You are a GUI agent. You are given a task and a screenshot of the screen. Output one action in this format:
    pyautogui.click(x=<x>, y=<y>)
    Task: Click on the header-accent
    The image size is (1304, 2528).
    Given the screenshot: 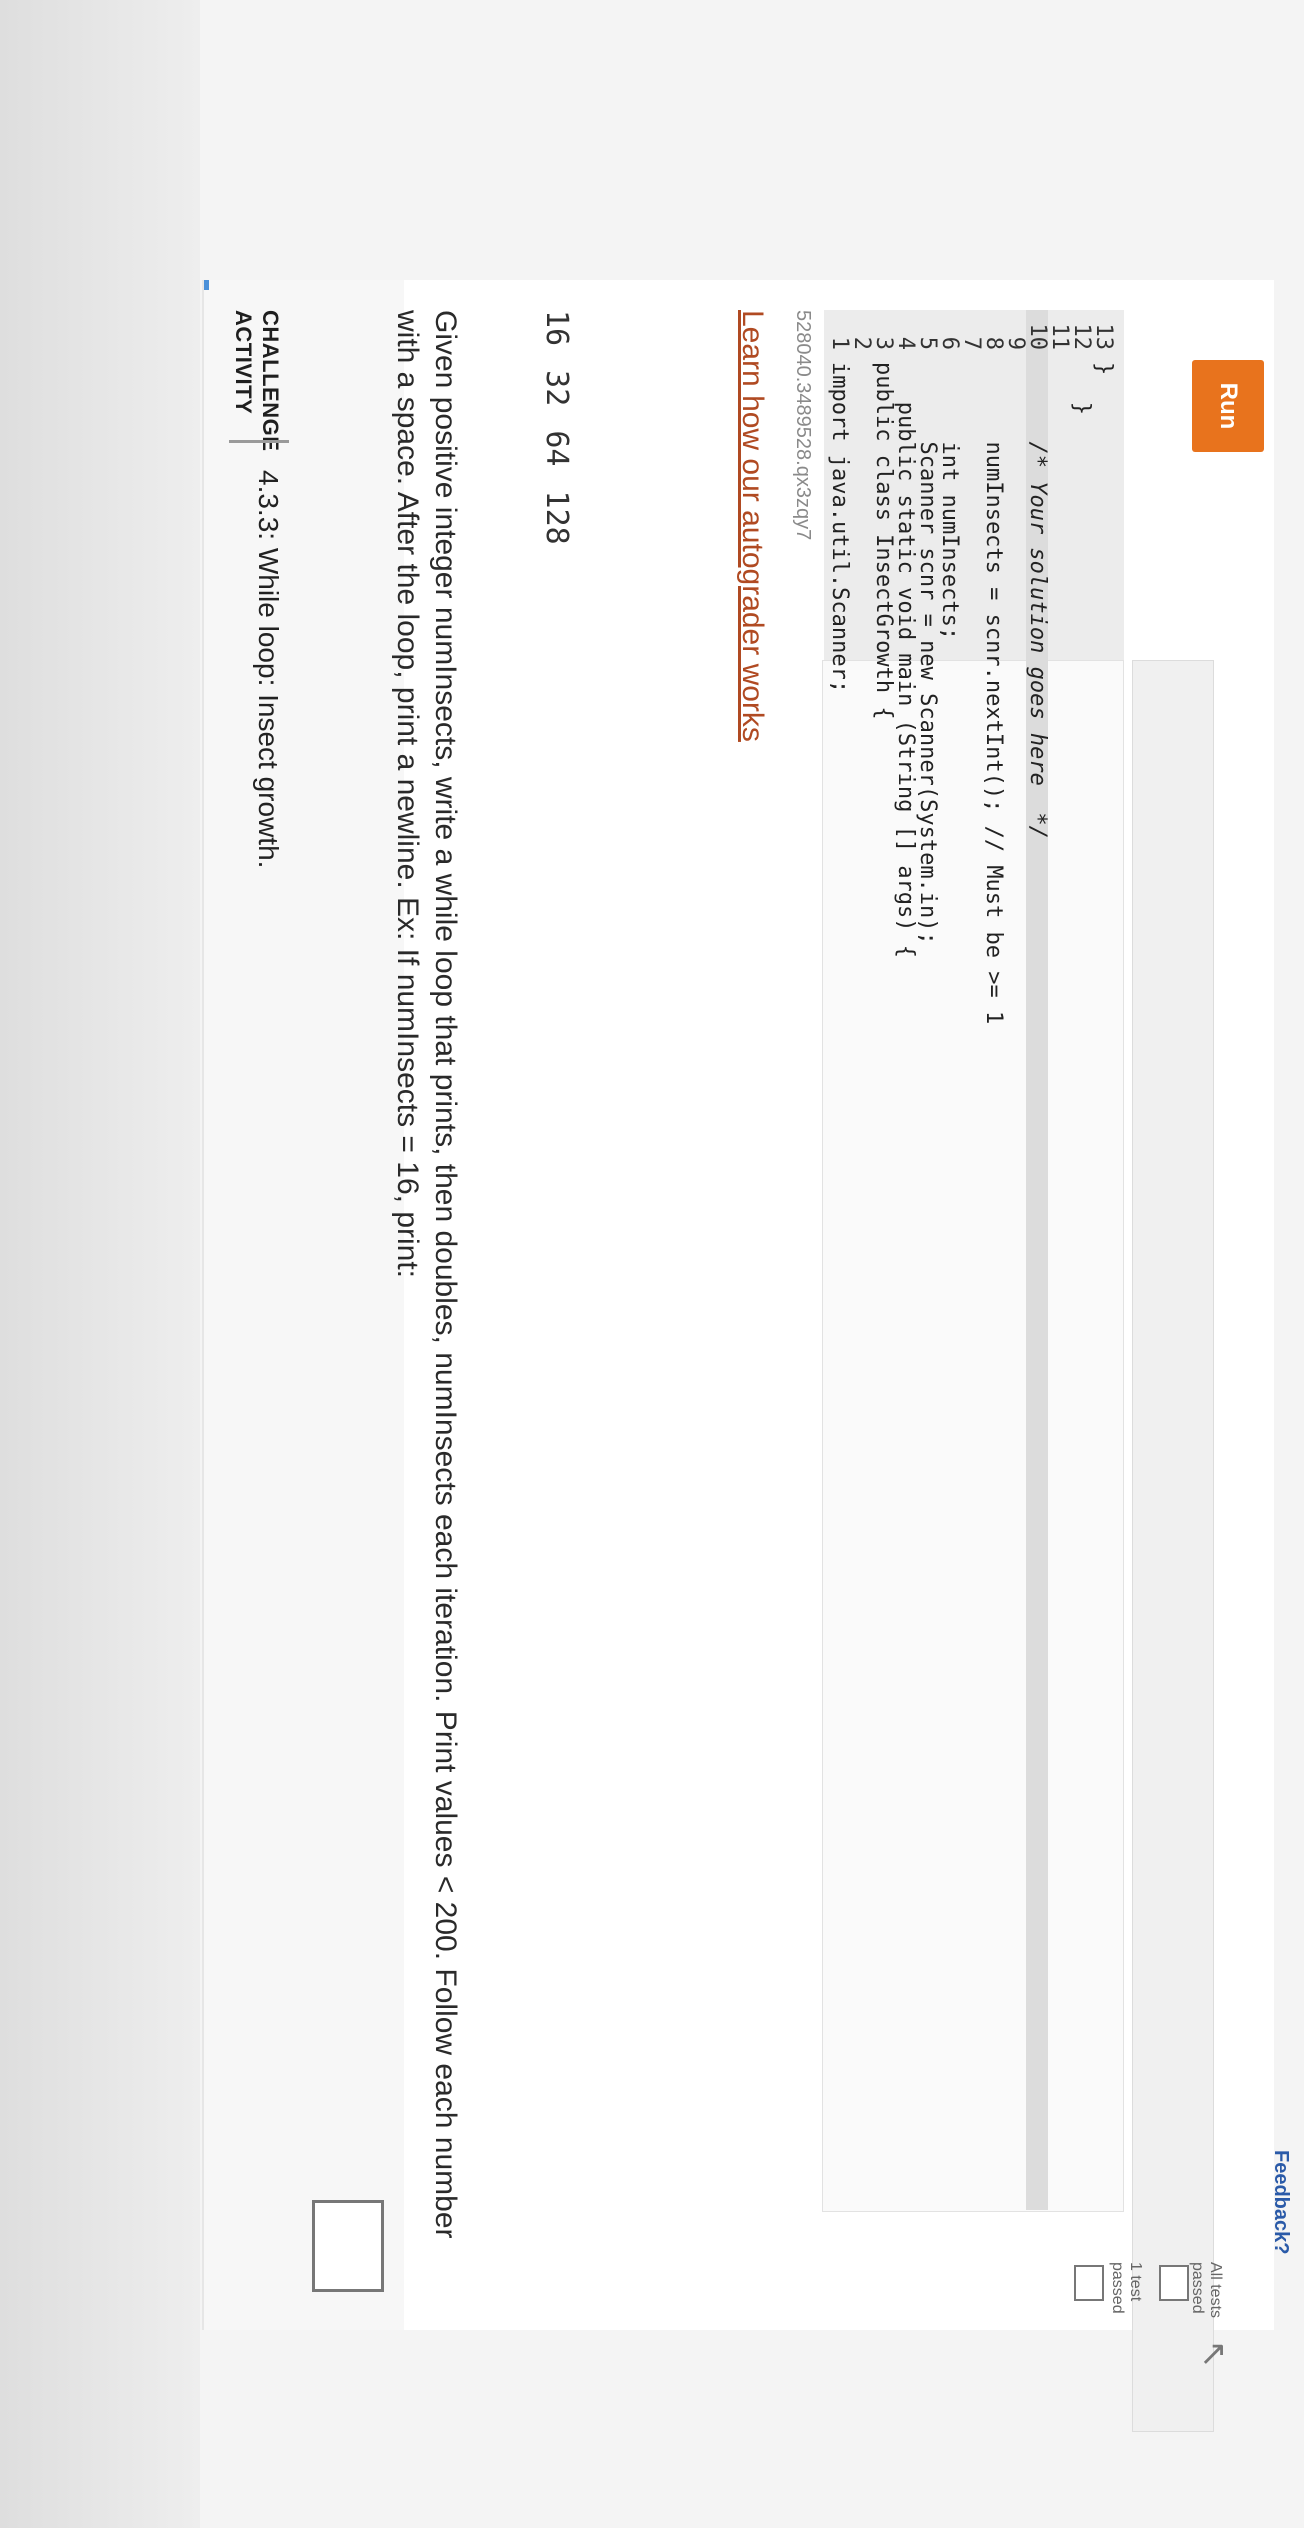 What is the action you would take?
    pyautogui.click(x=206, y=285)
    